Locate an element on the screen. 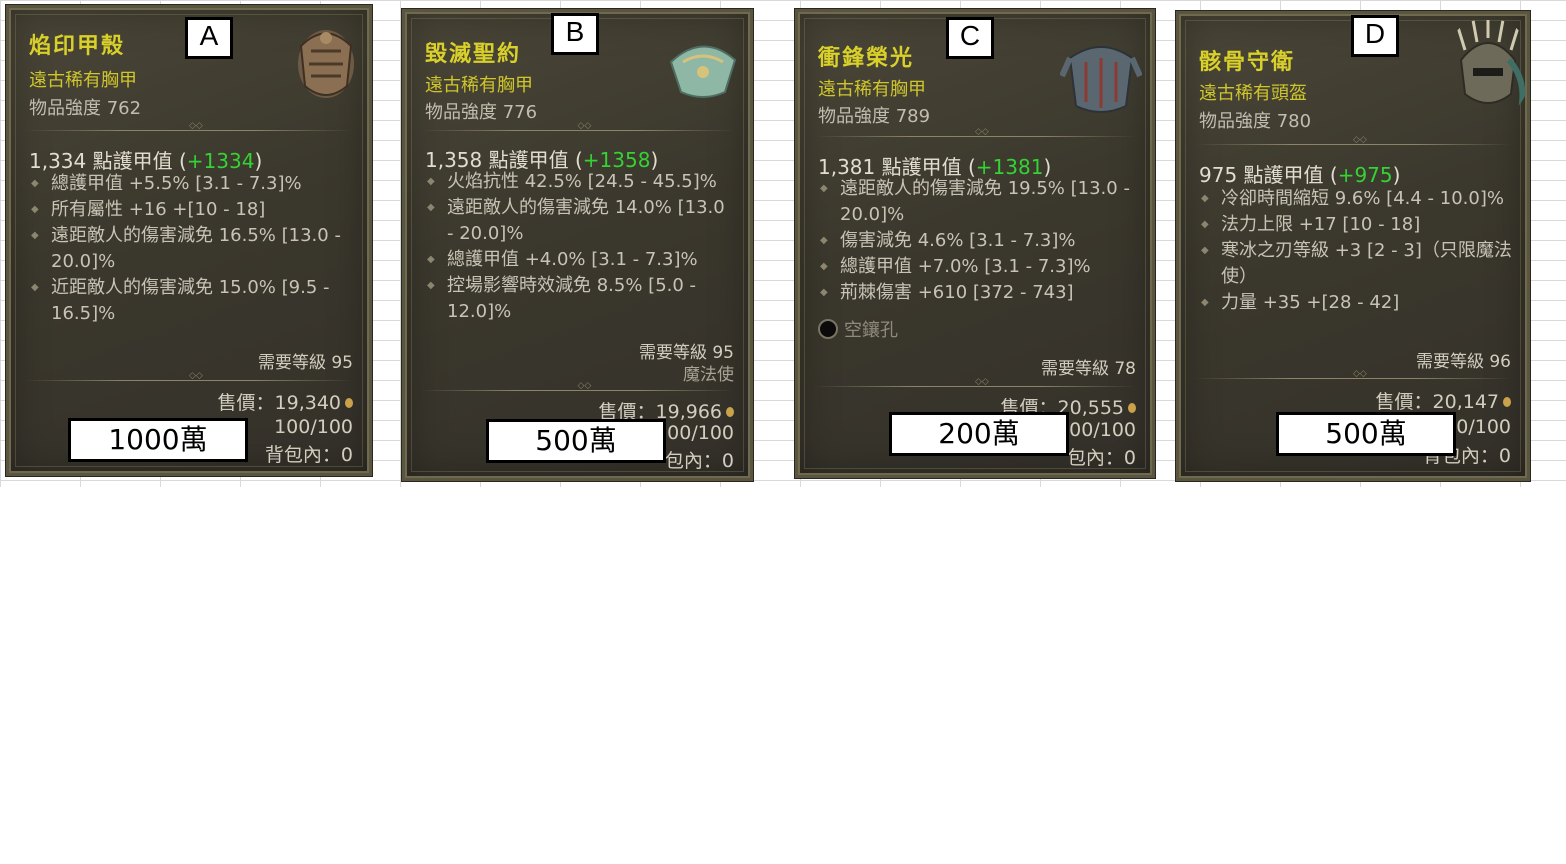 The image size is (1566, 864). affix: 法力上限 +17 [10 - 18] is located at coordinates (1356, 225).